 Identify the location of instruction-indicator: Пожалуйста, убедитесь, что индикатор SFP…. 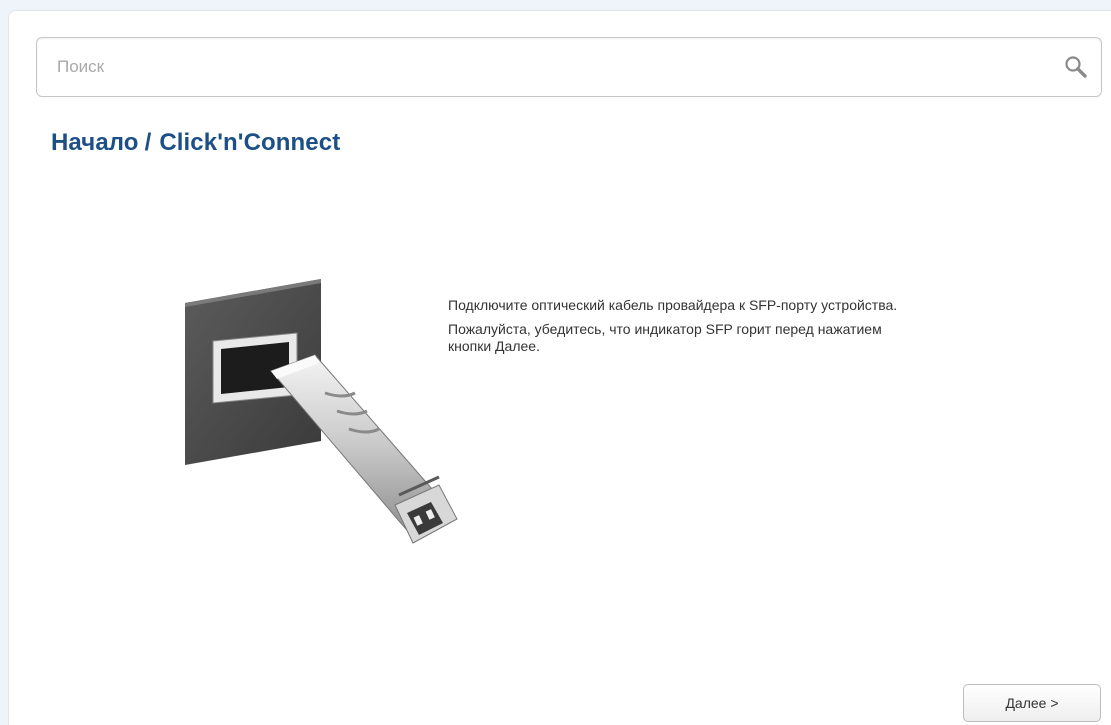
(665, 337).